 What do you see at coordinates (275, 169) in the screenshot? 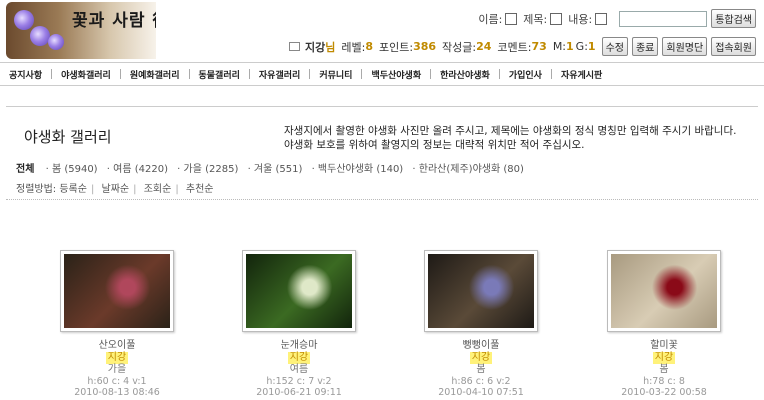
I see `category-winter: · 겨울 (551)` at bounding box center [275, 169].